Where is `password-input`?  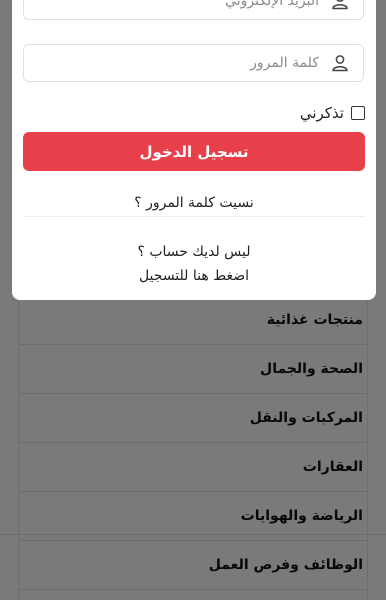 password-input is located at coordinates (193, 63).